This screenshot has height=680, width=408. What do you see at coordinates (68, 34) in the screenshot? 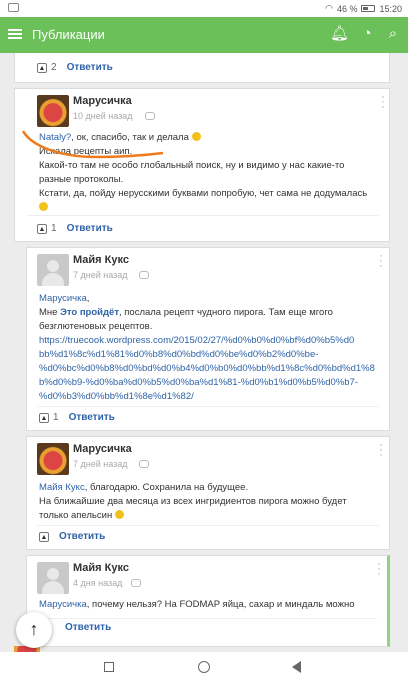
I see `page-title: Публикации` at bounding box center [68, 34].